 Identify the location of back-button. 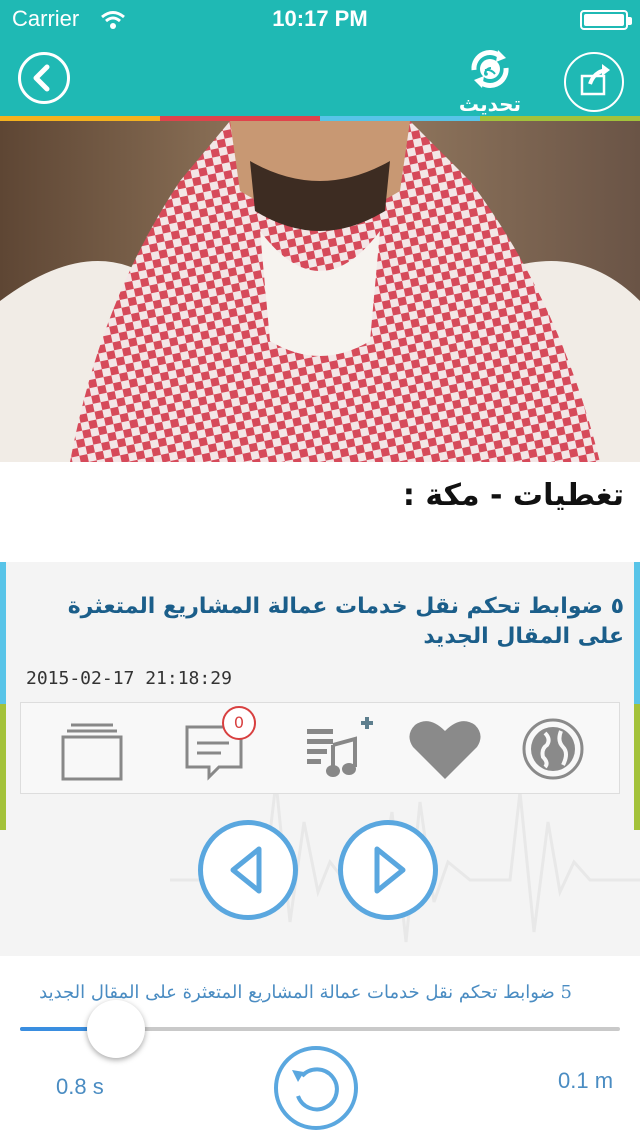
(44, 78).